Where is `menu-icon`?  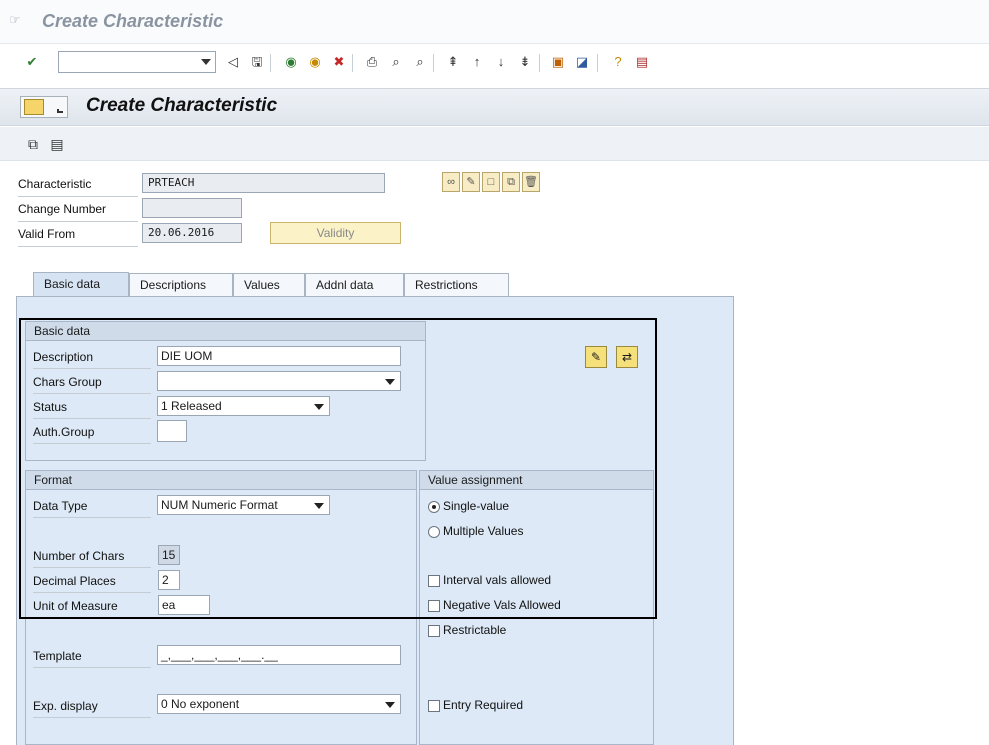 menu-icon is located at coordinates (34, 107).